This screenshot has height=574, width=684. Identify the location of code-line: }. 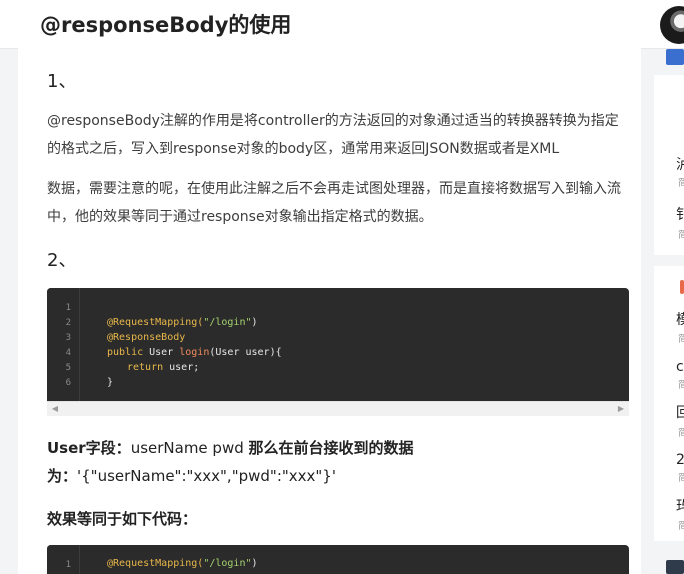
(110, 382).